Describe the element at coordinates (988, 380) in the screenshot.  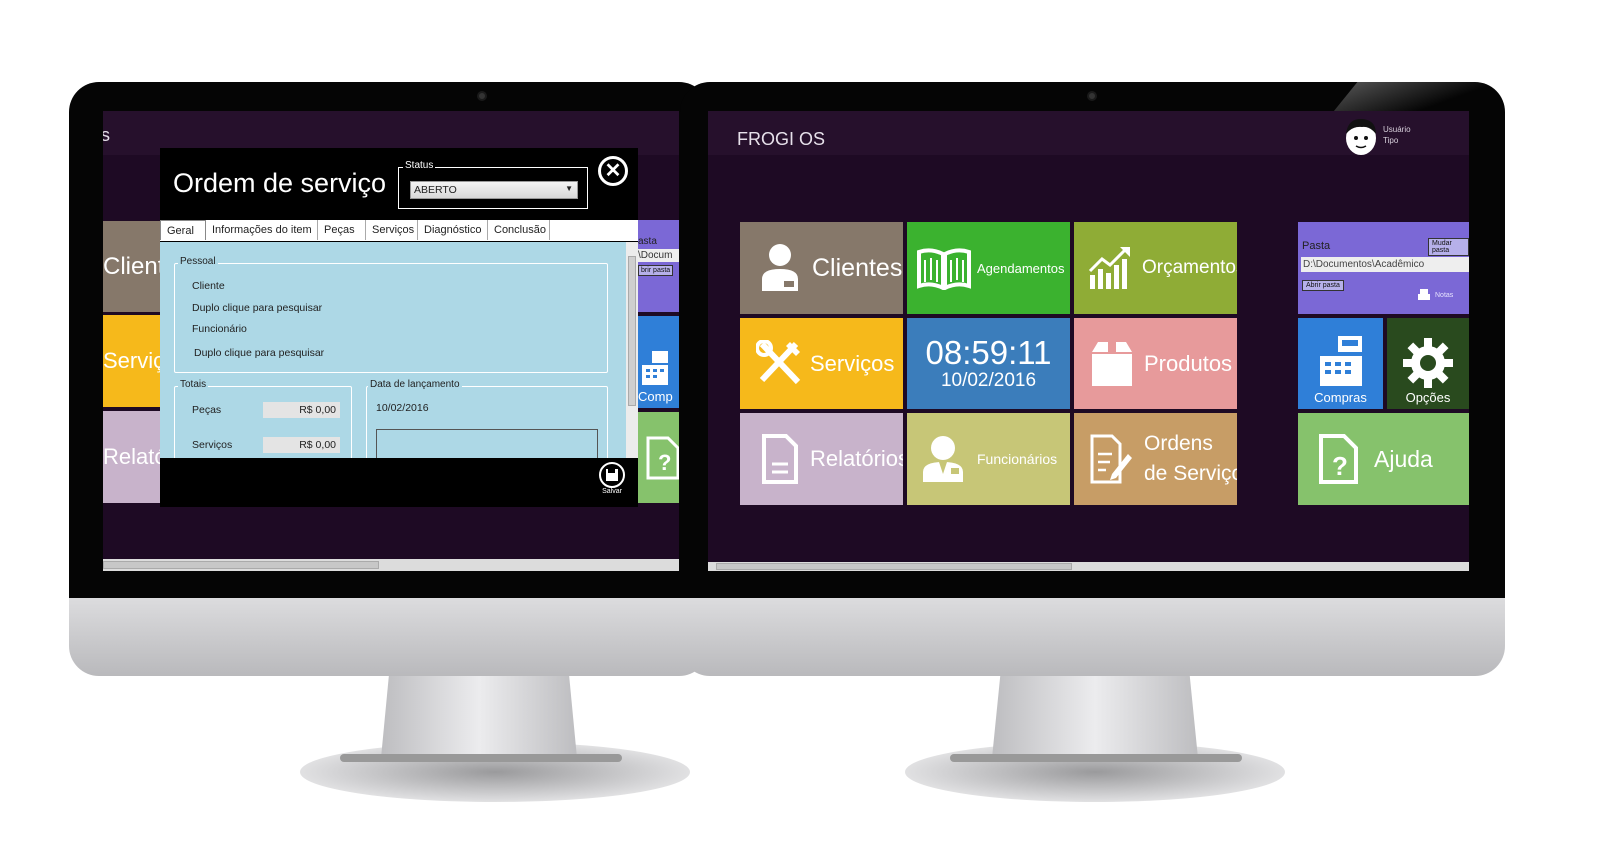
I see `clock-date: 10/02/2016` at that location.